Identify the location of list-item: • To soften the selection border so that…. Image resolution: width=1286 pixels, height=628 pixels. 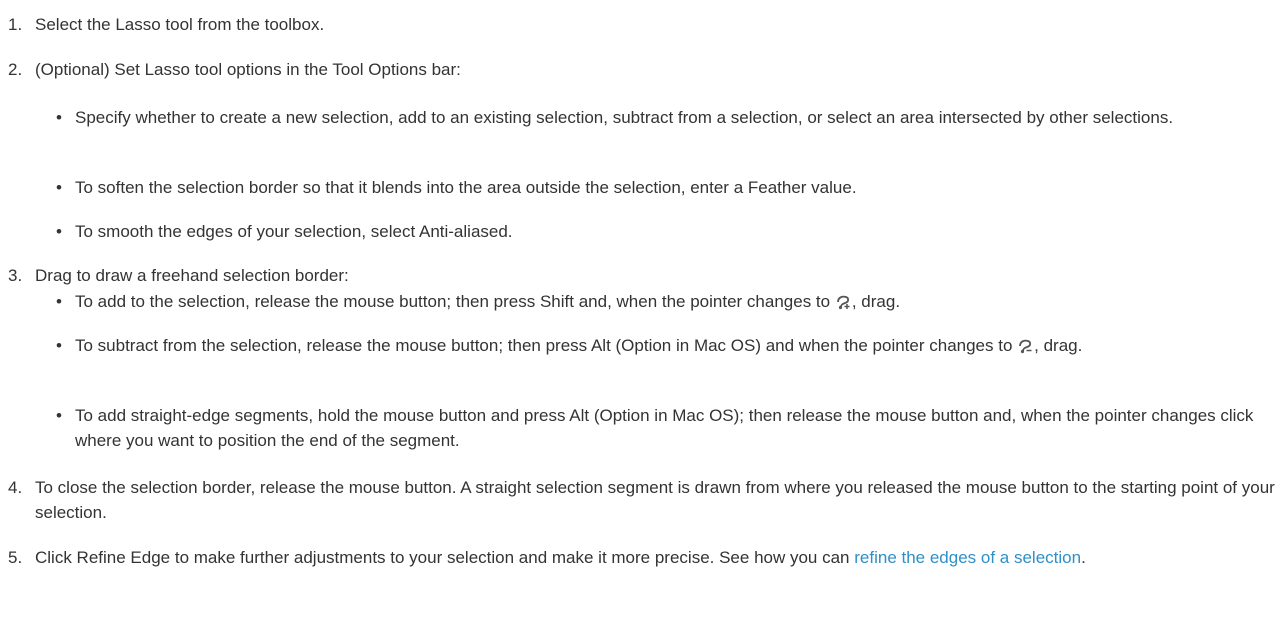
(671, 187).